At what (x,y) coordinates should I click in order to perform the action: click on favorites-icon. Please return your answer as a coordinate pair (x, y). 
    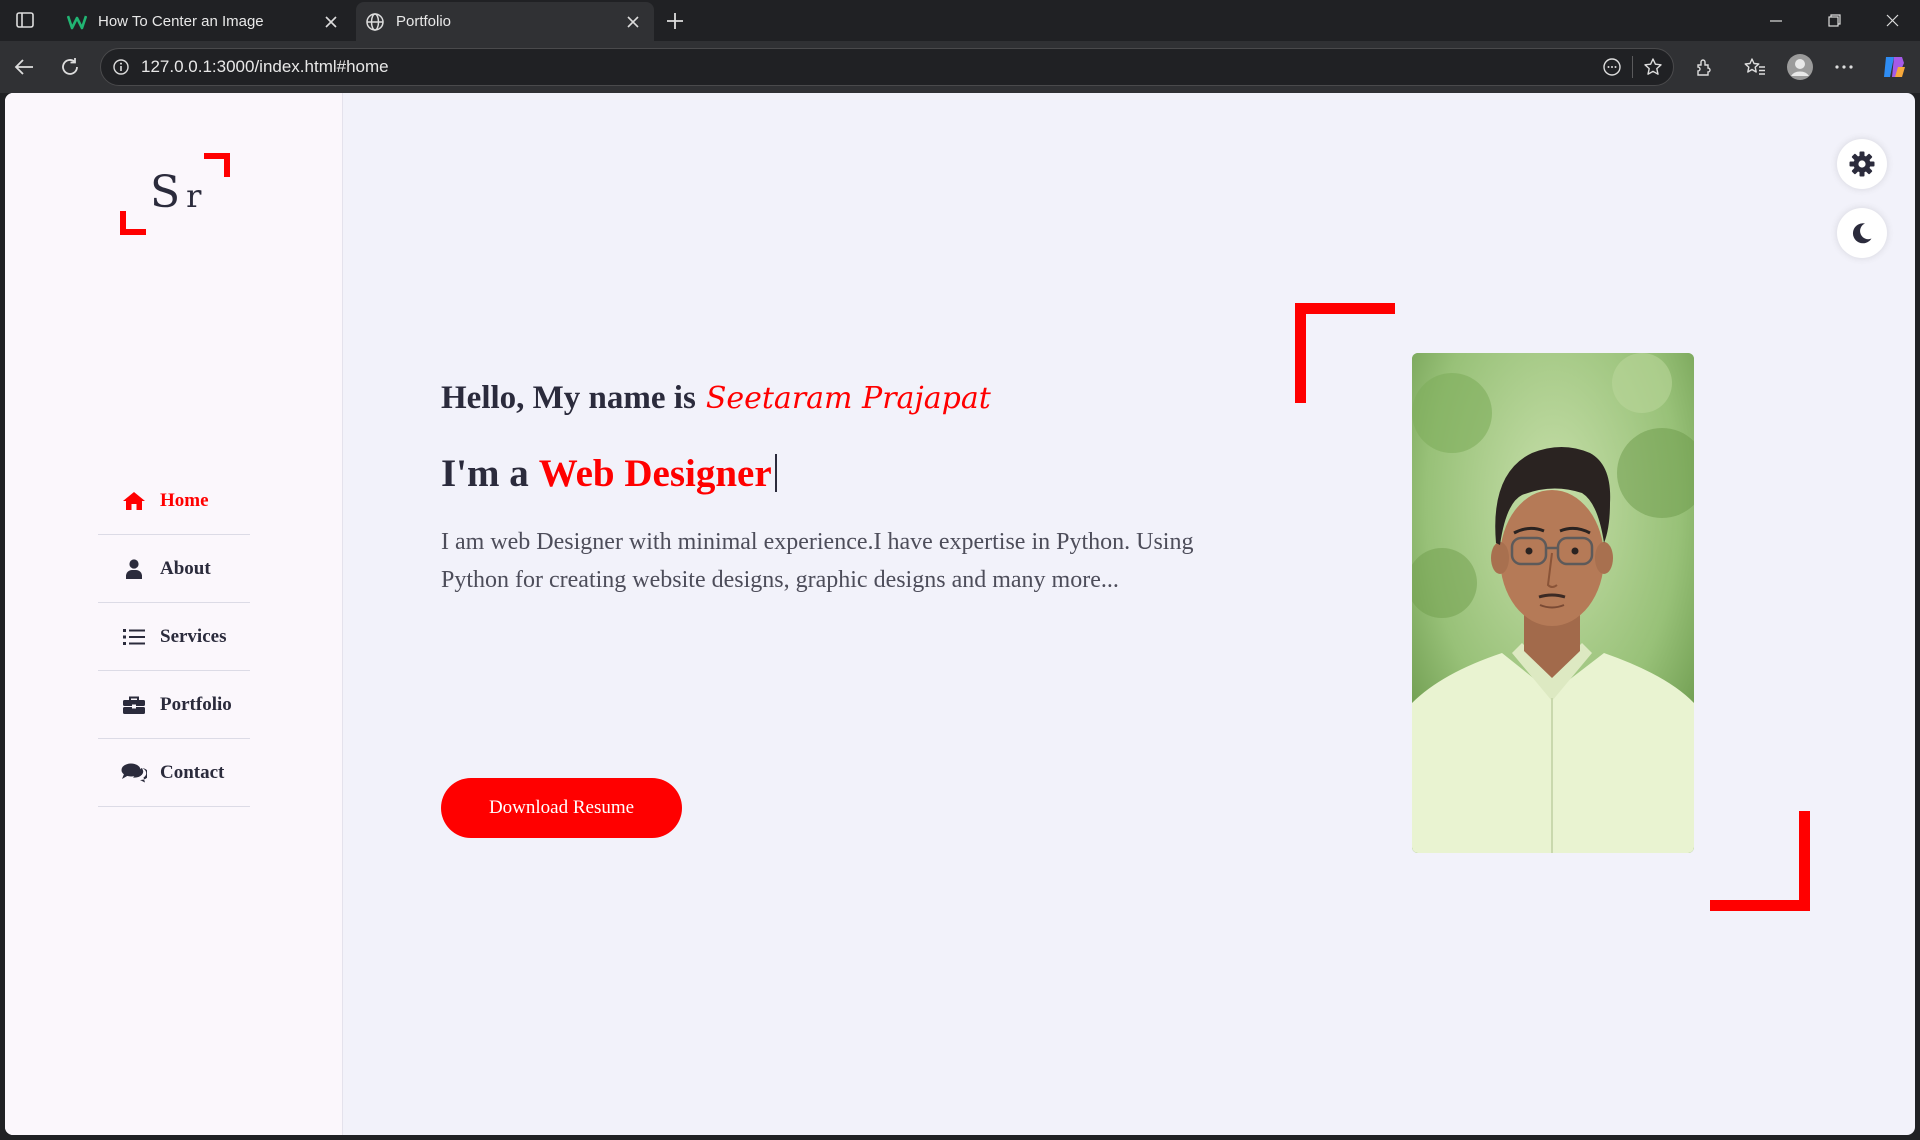
    Looking at the image, I should click on (1755, 67).